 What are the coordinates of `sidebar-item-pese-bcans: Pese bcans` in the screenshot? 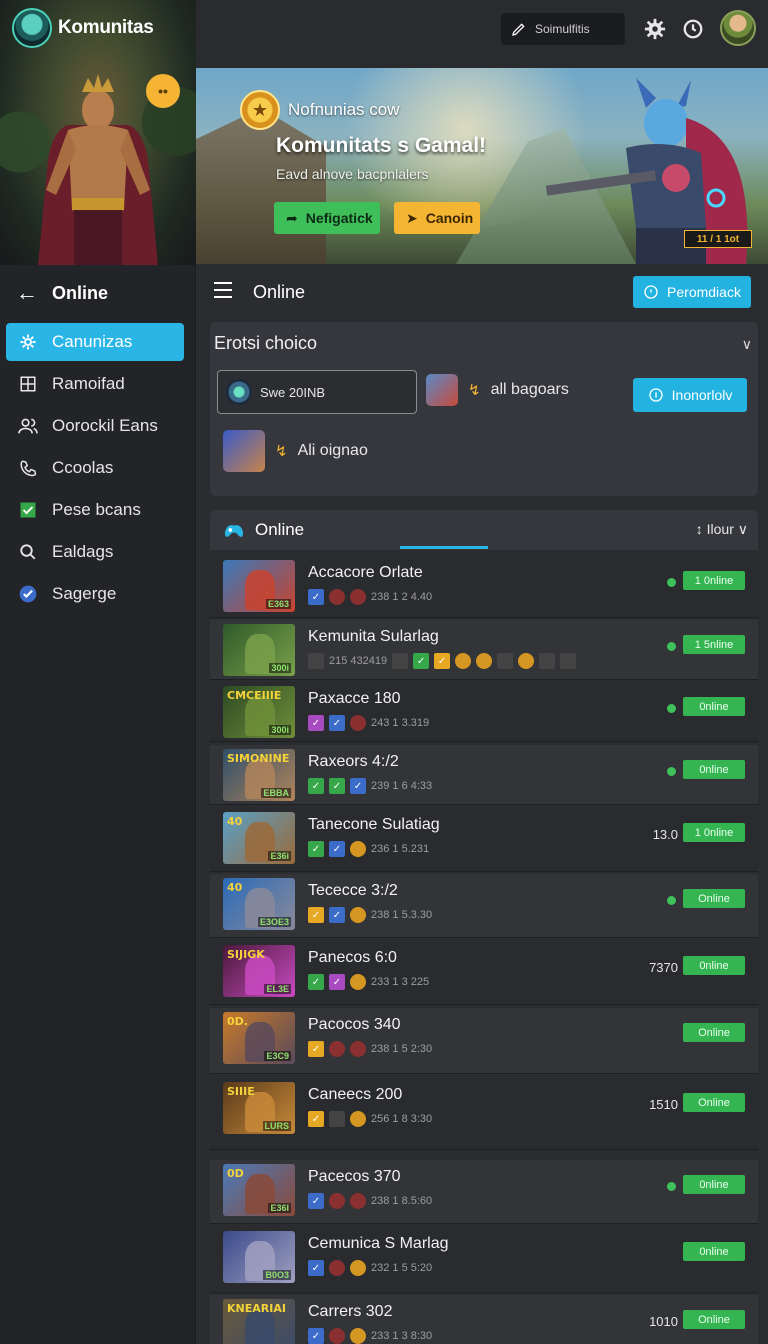 It's located at (95, 510).